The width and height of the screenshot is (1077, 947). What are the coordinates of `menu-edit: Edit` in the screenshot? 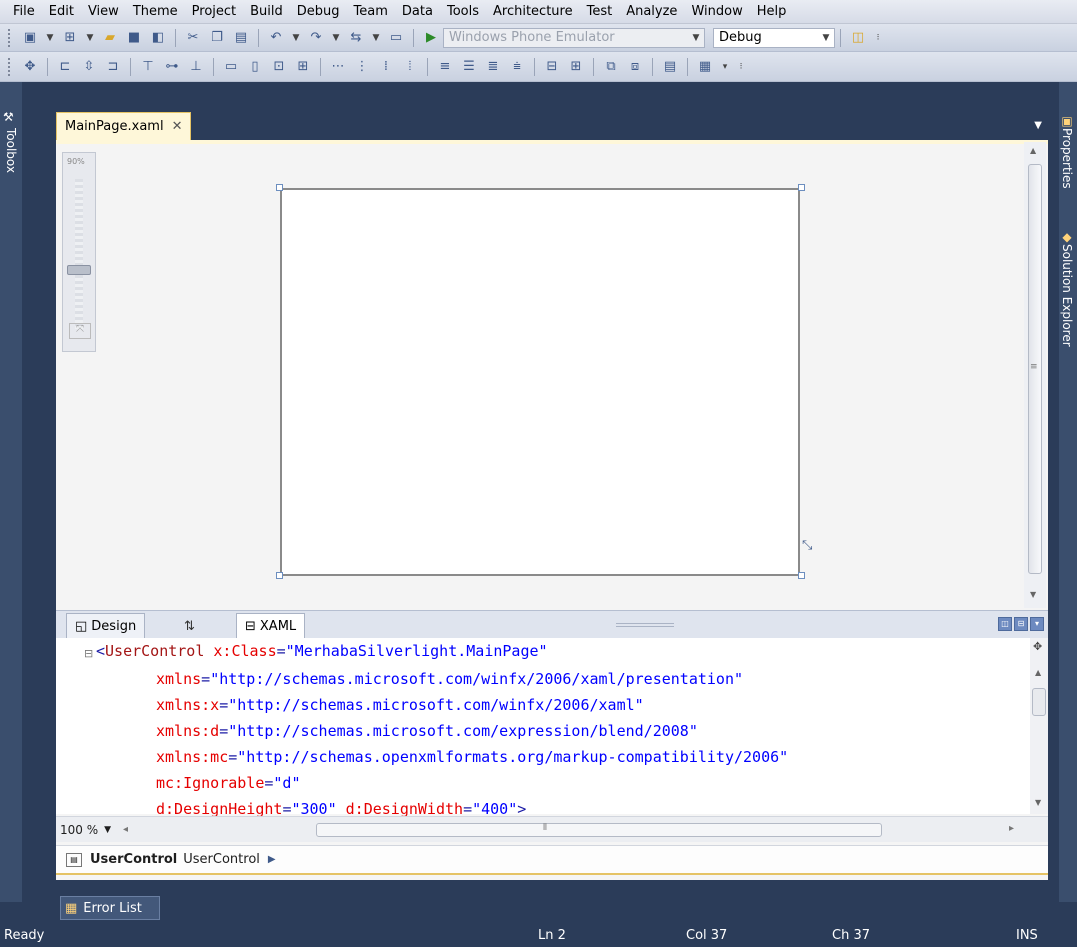 It's located at (61, 12).